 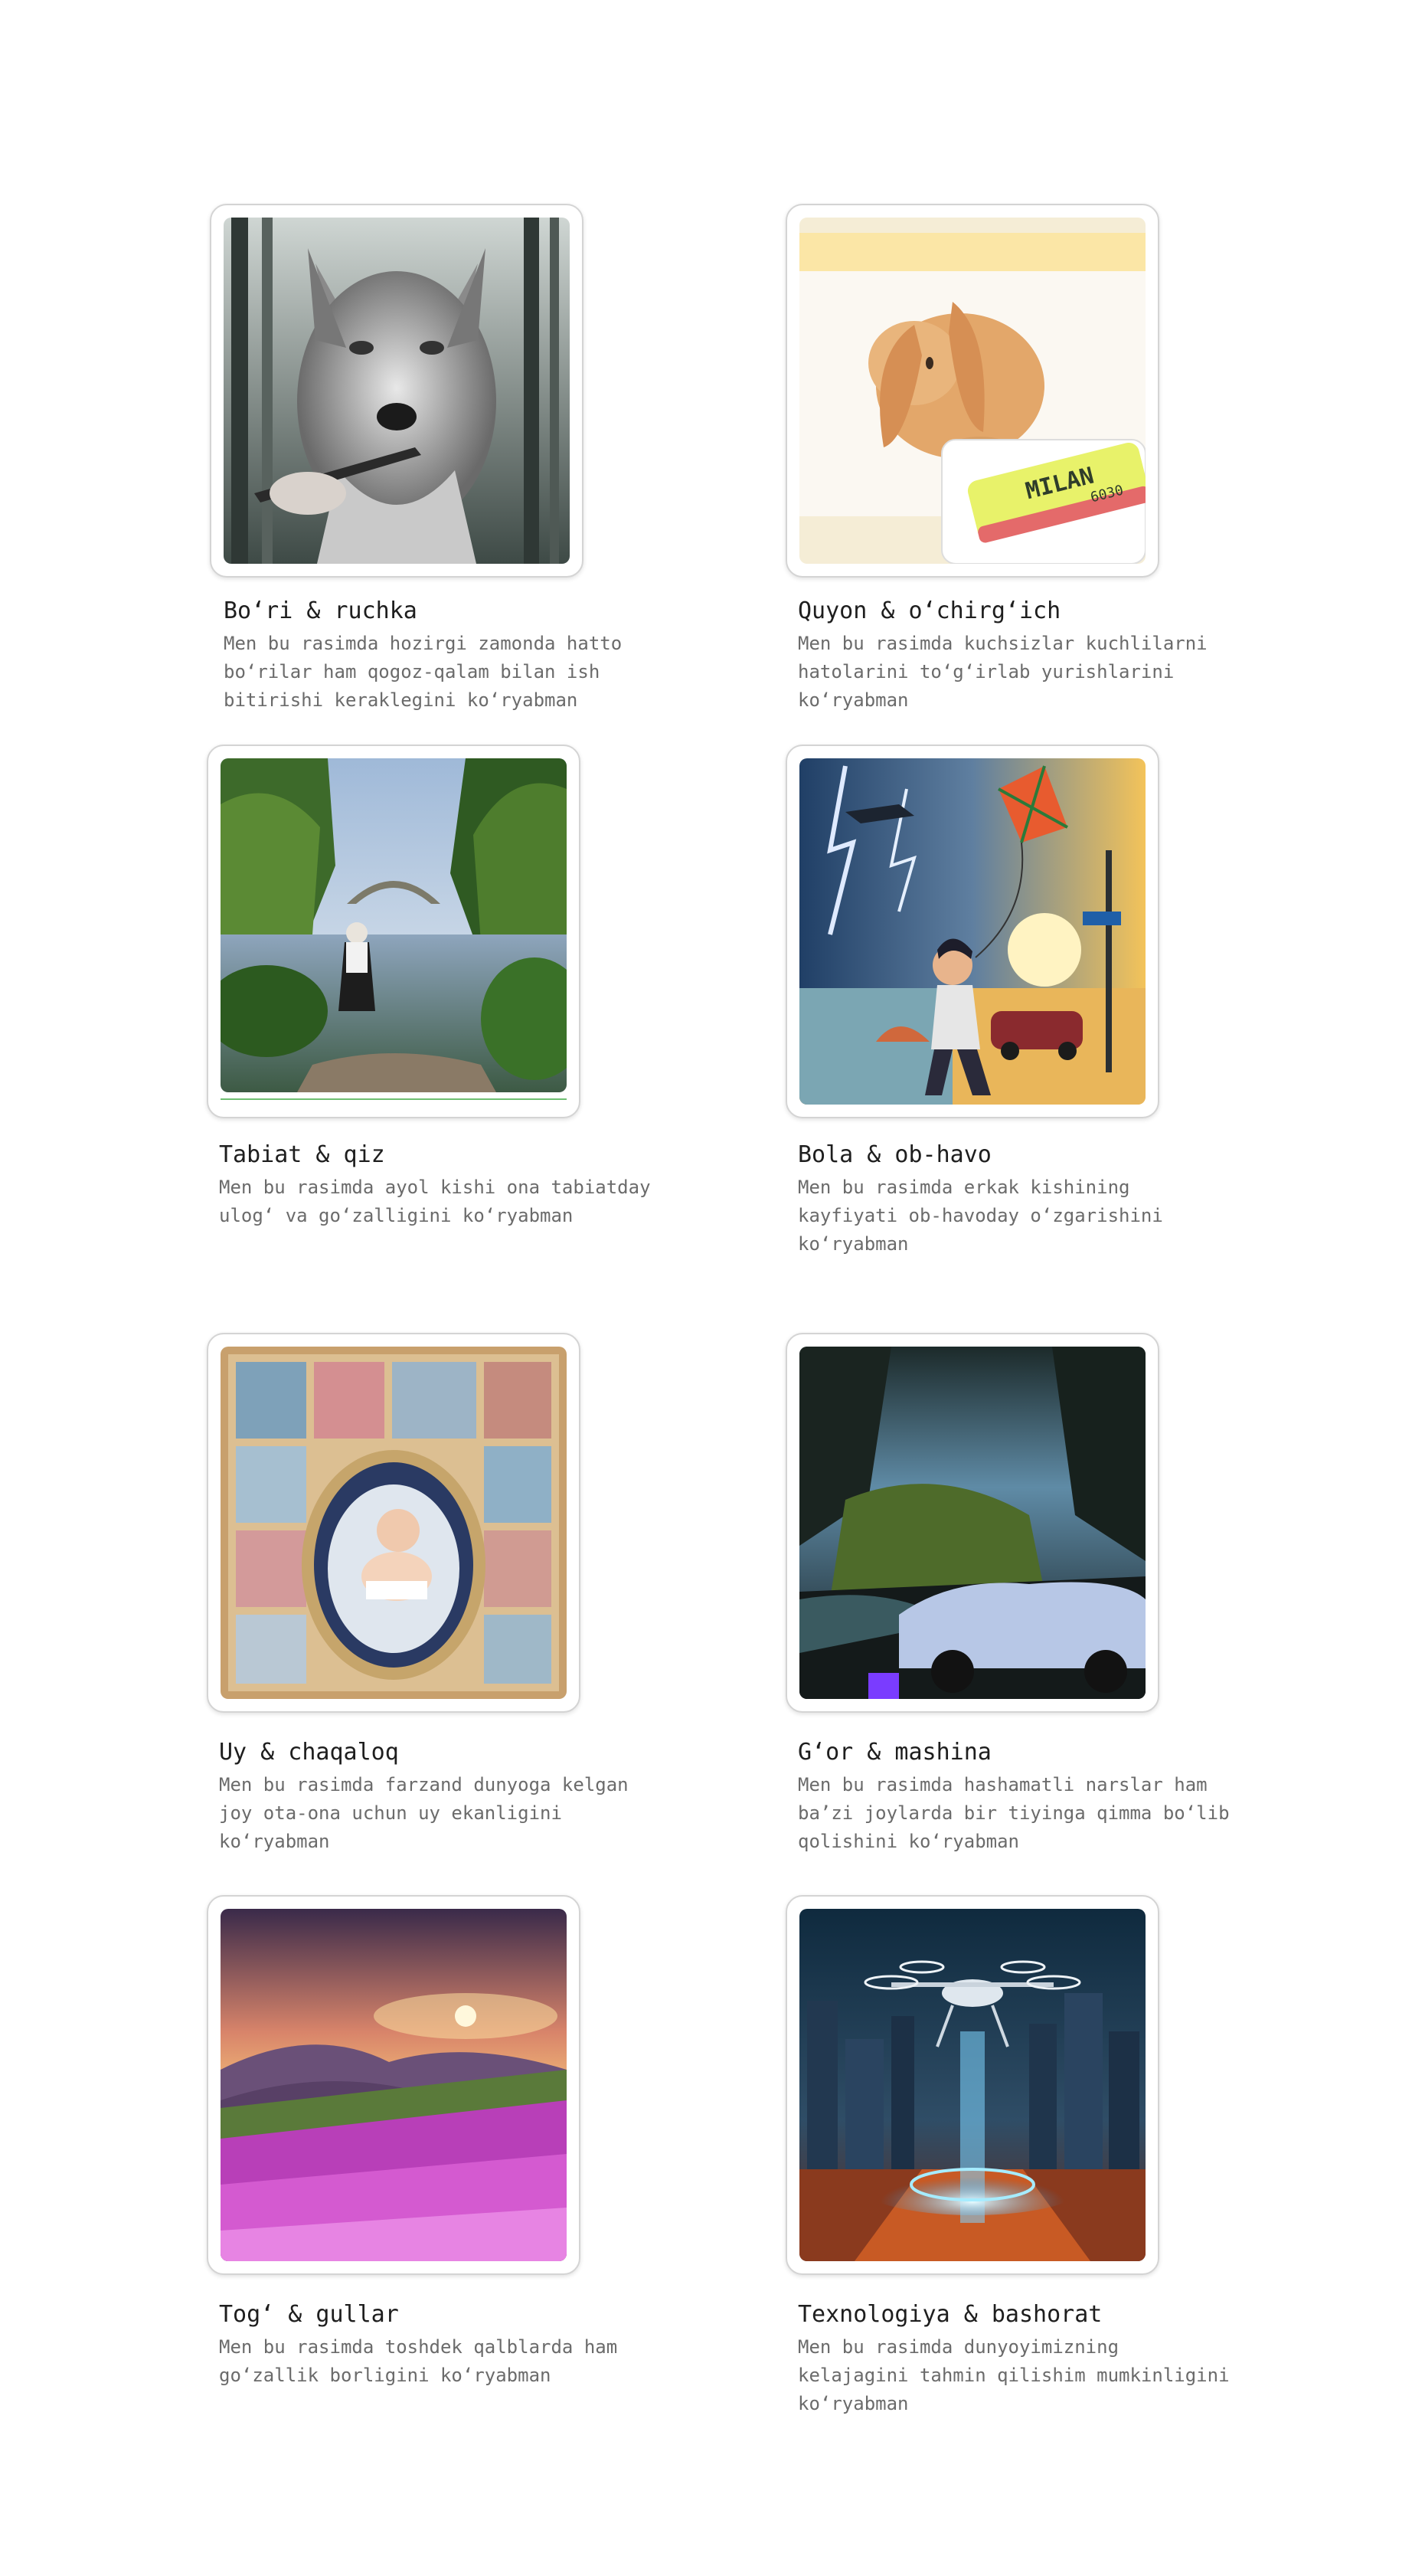 I want to click on card-description-line: Men bu rasimda ayol kishi ona tabiatday, so click(x=435, y=1187).